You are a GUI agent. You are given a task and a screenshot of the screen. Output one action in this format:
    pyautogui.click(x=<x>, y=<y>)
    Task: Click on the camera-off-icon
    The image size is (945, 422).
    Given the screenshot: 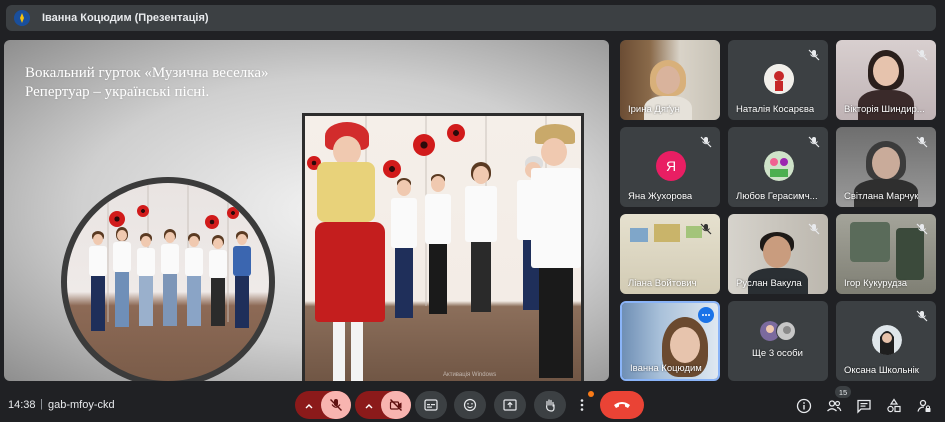 What is the action you would take?
    pyautogui.click(x=395, y=405)
    